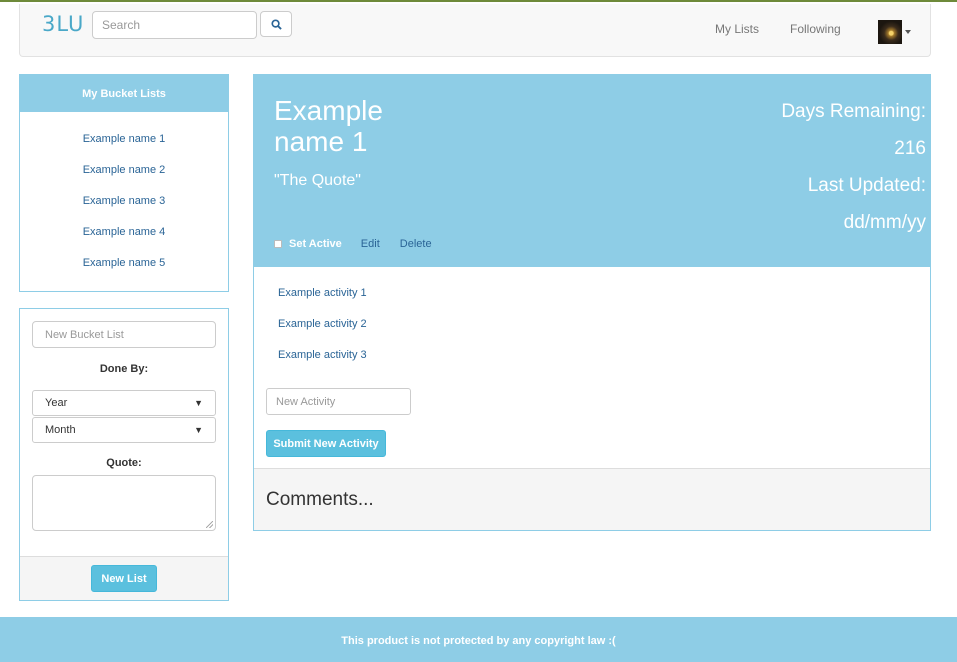  What do you see at coordinates (124, 403) in the screenshot?
I see `year-select: Year ▼` at bounding box center [124, 403].